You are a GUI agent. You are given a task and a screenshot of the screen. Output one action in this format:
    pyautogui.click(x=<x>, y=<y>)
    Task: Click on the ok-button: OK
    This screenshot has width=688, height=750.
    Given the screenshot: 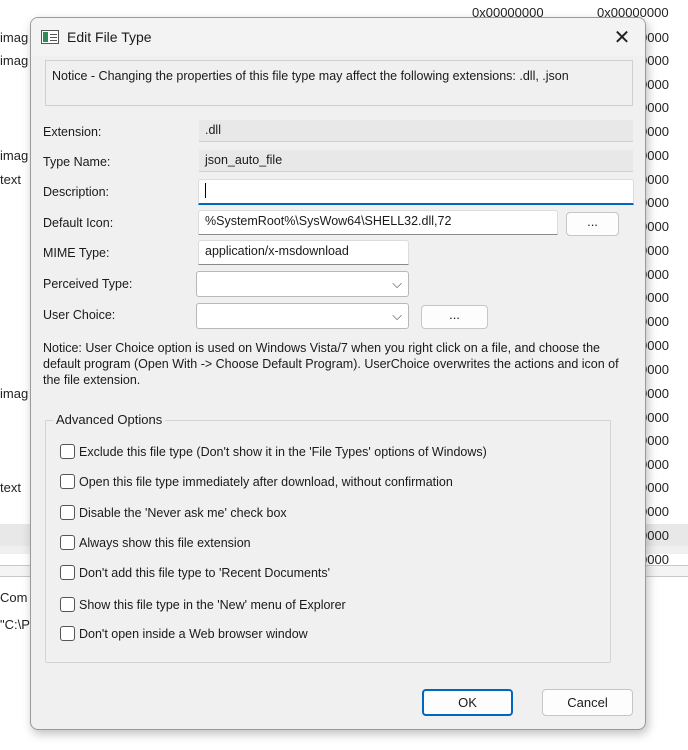 What is the action you would take?
    pyautogui.click(x=467, y=702)
    